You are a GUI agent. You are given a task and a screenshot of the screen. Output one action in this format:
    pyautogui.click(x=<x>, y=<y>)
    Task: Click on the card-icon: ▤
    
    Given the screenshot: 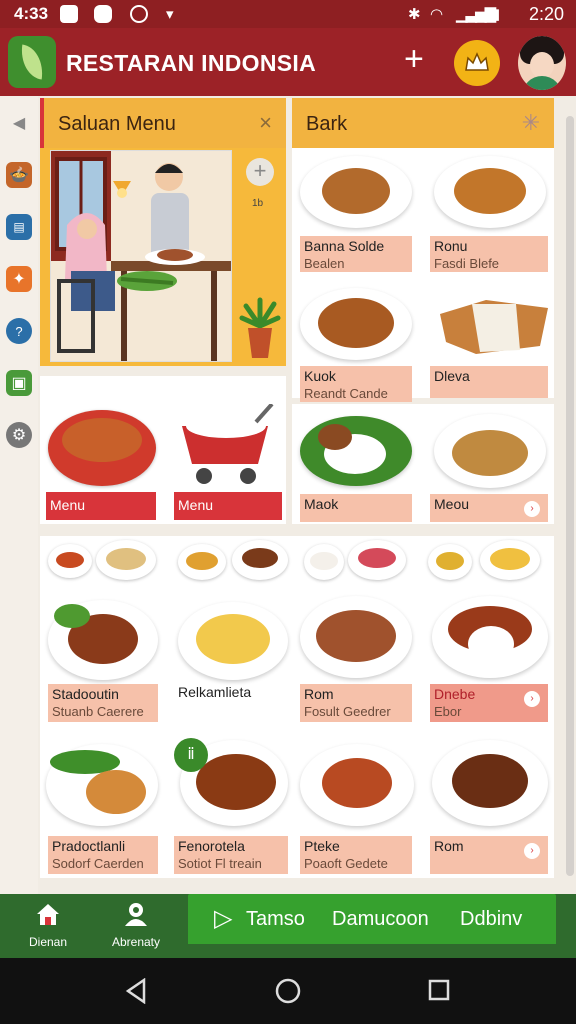 What is the action you would take?
    pyautogui.click(x=19, y=227)
    